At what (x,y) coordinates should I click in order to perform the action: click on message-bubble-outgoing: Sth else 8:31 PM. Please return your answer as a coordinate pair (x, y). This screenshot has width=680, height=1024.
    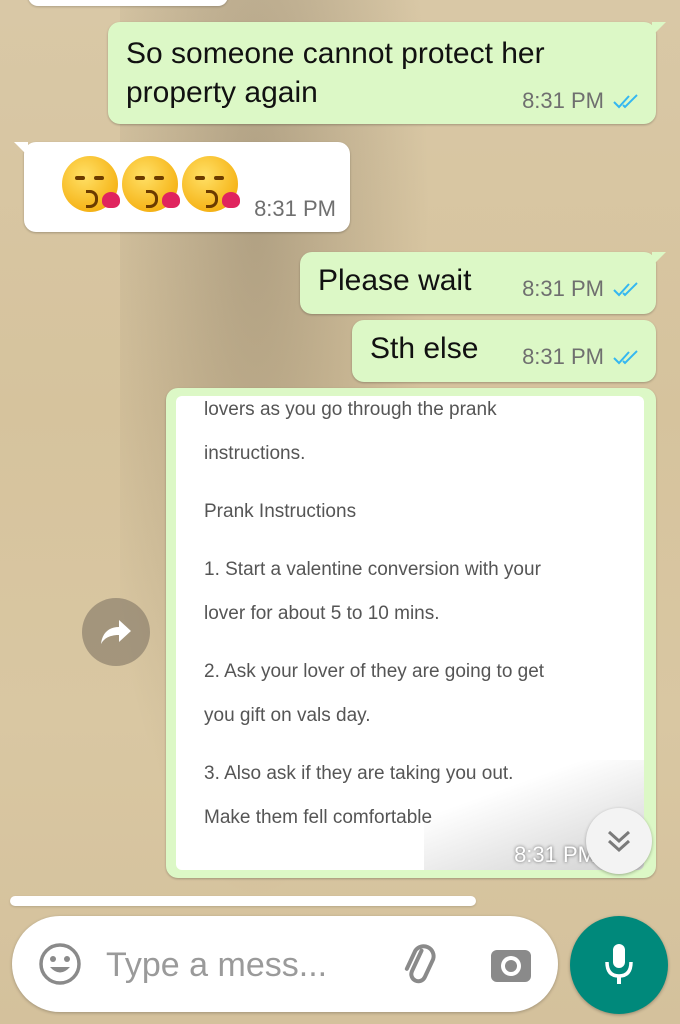
    Looking at the image, I should click on (504, 351).